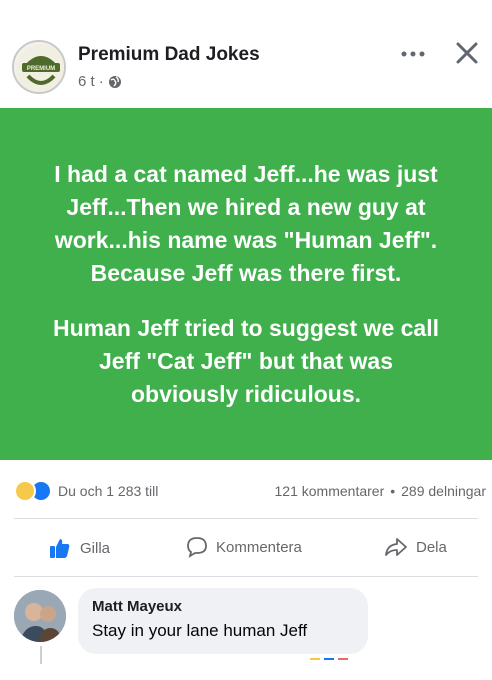  What do you see at coordinates (169, 55) in the screenshot?
I see `page-name: Premium Dad Jokes` at bounding box center [169, 55].